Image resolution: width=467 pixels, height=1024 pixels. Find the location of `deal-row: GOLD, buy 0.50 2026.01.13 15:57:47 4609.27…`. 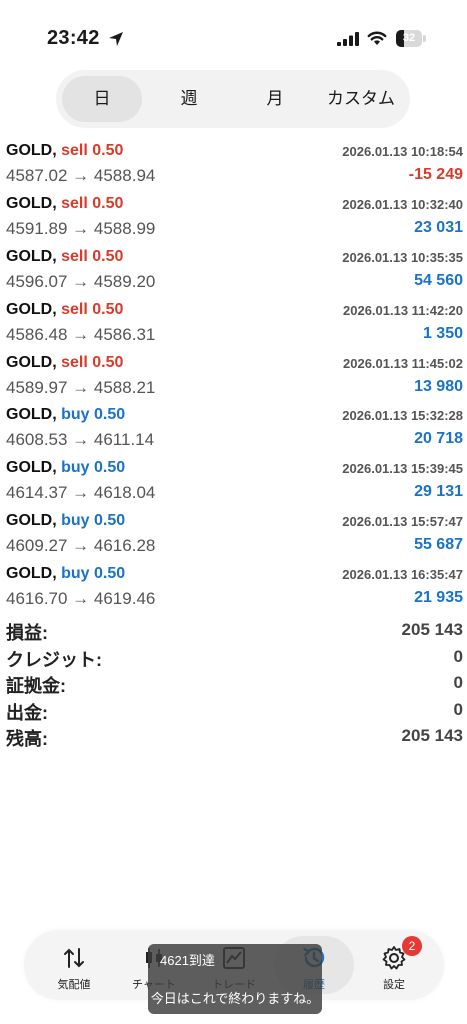

deal-row: GOLD, buy 0.50 2026.01.13 15:57:47 4609.27… is located at coordinates (233, 534).